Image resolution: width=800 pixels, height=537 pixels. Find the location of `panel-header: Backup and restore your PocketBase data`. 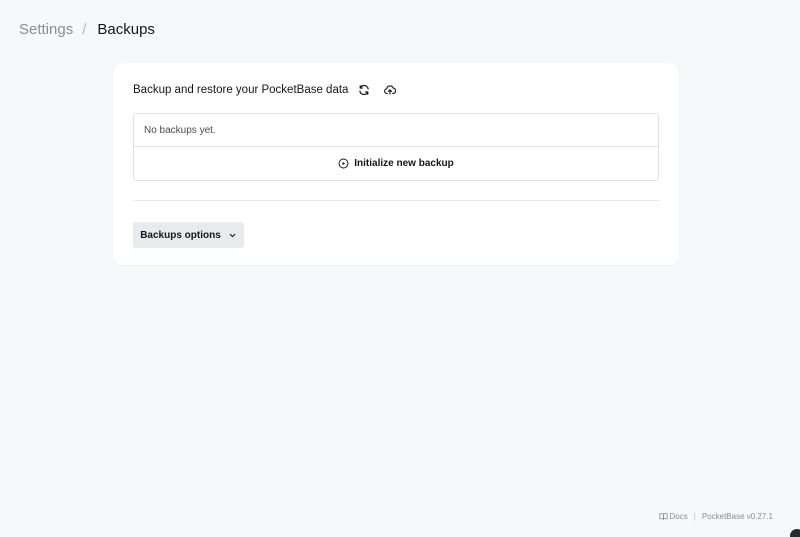

panel-header: Backup and restore your PocketBase data is located at coordinates (266, 90).